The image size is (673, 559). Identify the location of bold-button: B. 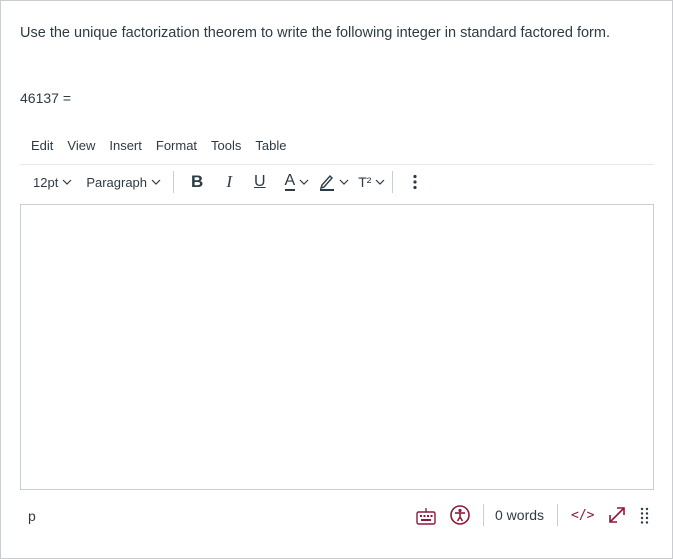
(197, 182).